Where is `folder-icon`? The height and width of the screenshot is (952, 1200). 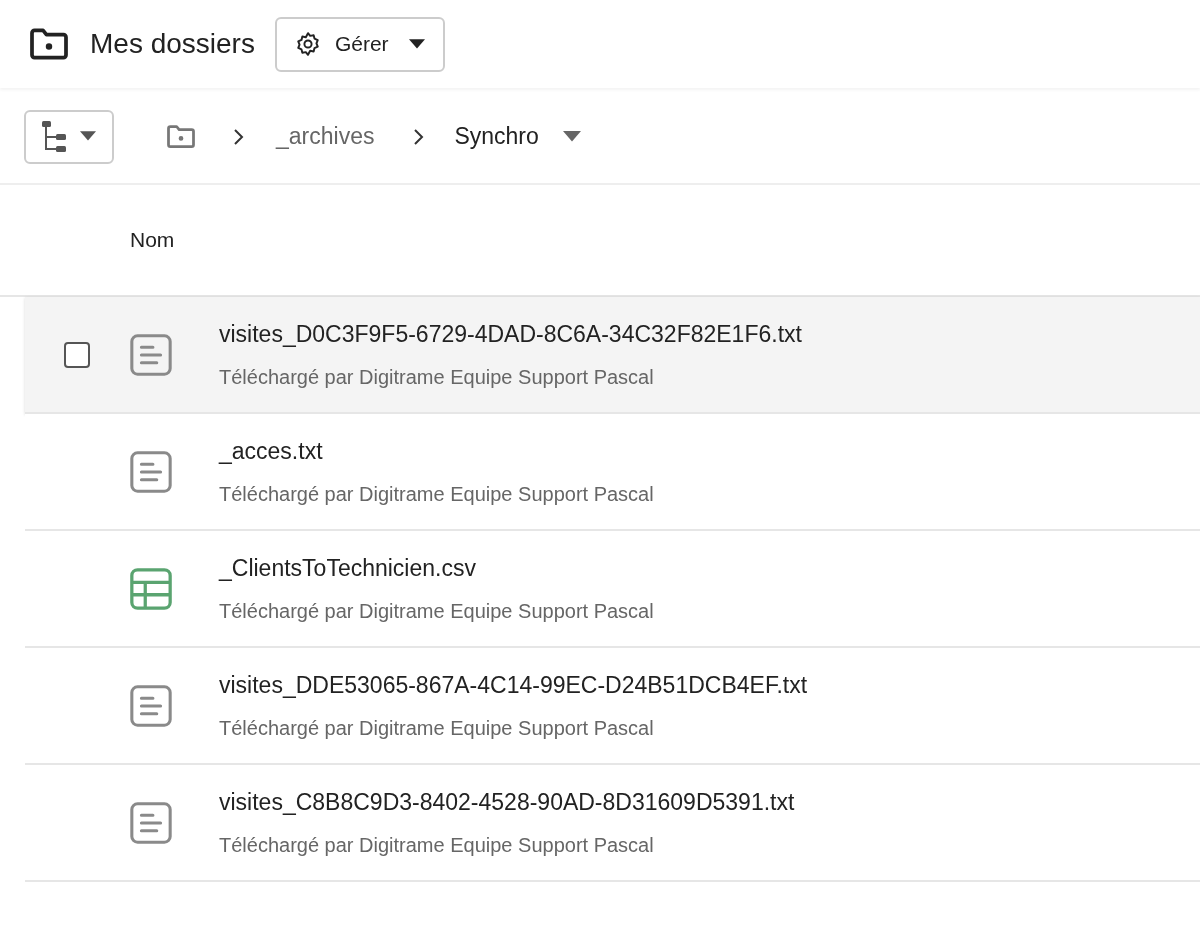 folder-icon is located at coordinates (49, 44).